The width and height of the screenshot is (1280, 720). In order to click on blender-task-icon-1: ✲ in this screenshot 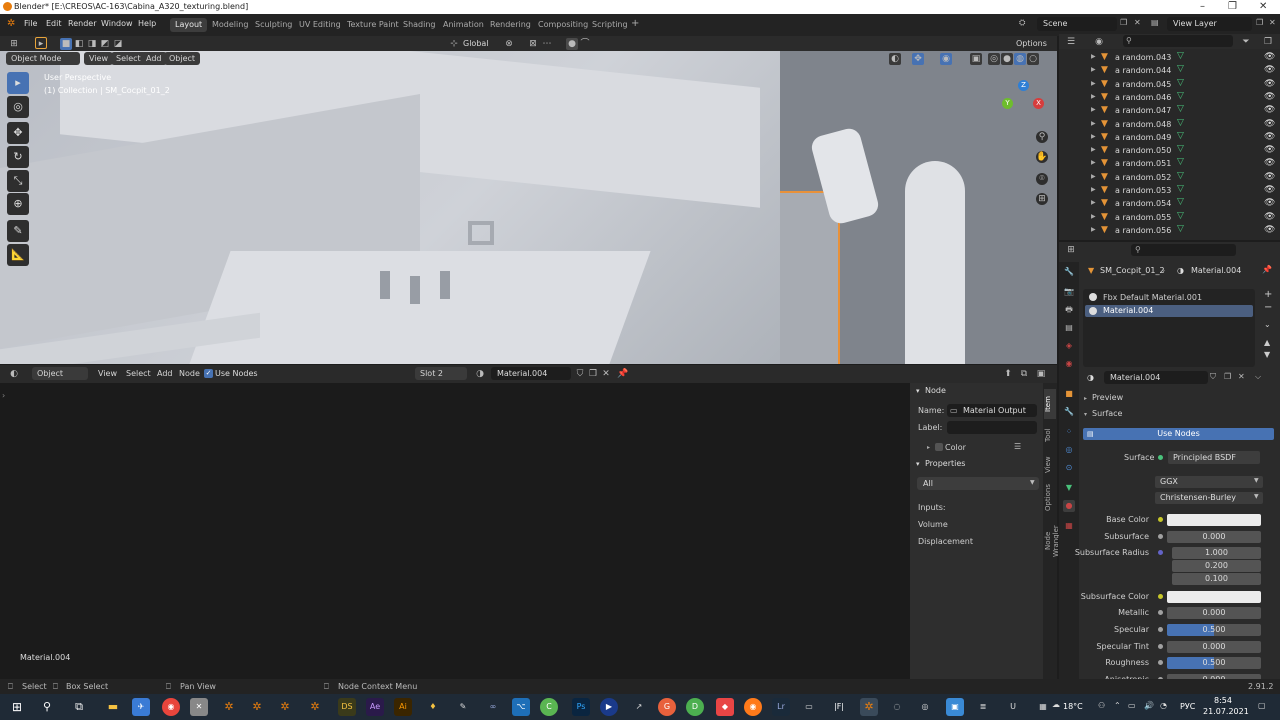, I will do `click(229, 707)`.